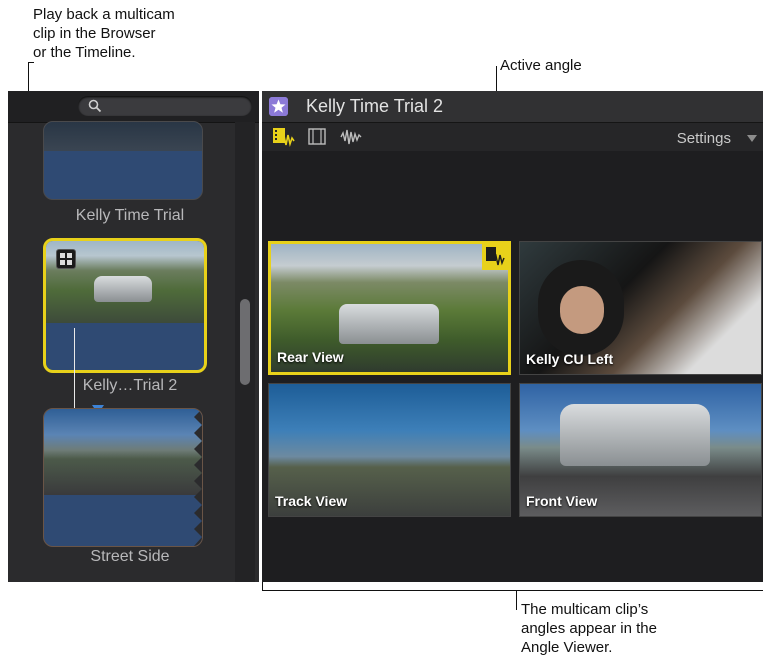  I want to click on audio-waveform-icon, so click(351, 137).